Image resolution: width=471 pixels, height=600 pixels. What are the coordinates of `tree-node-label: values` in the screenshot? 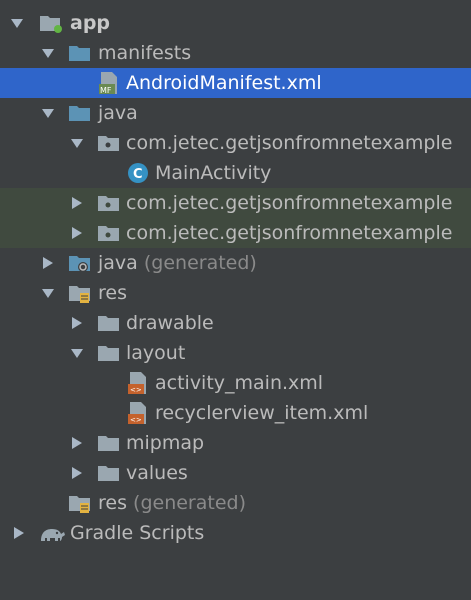 It's located at (157, 473).